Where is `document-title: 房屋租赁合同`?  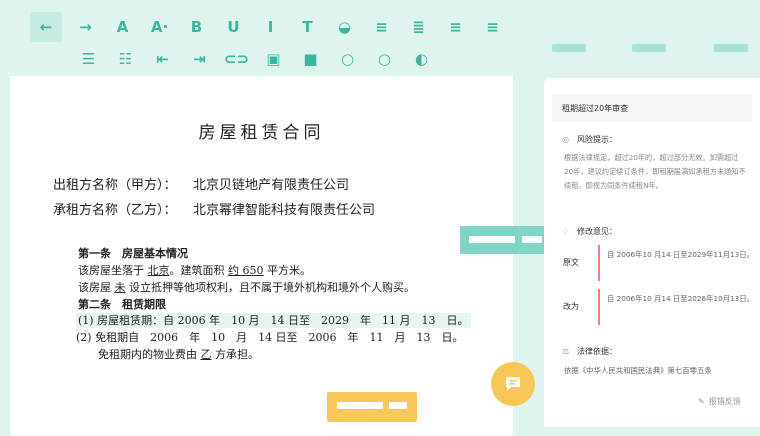 document-title: 房屋租赁合同 is located at coordinates (261, 133).